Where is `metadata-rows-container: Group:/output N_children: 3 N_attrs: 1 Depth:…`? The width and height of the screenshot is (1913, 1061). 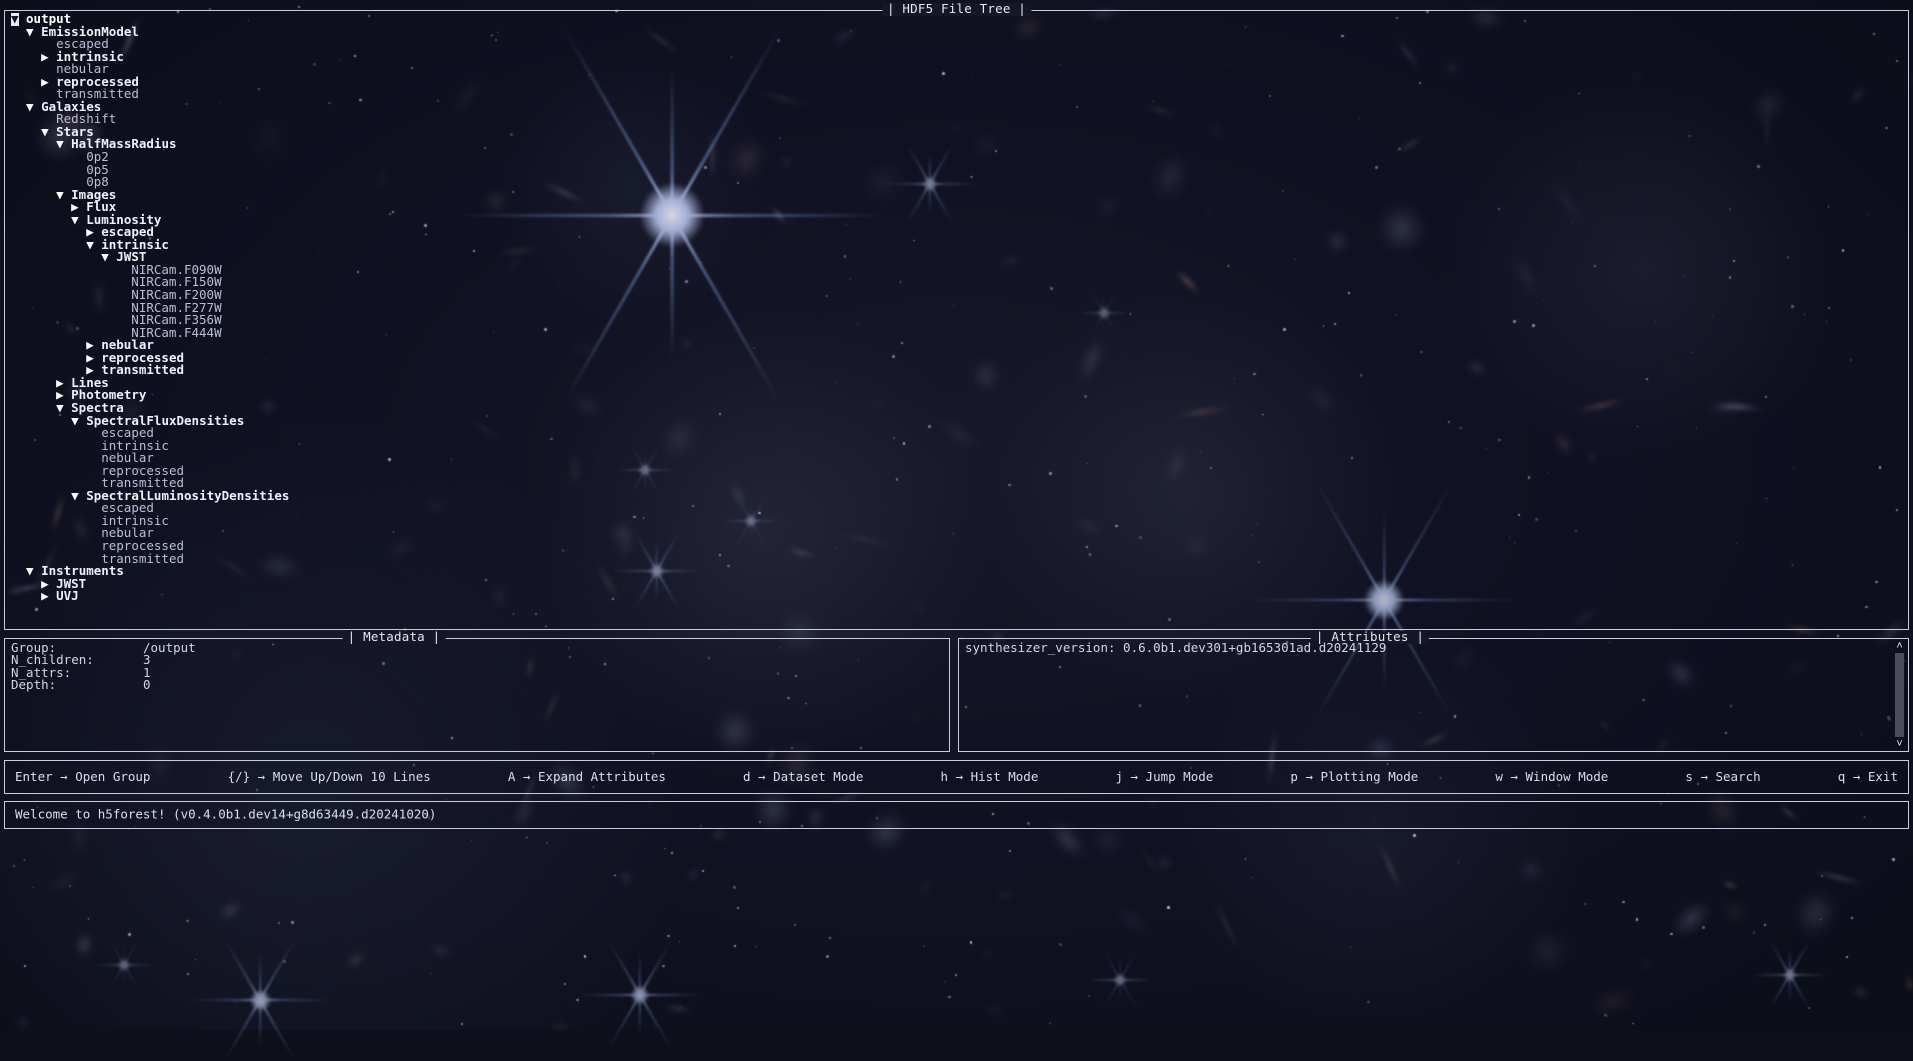 metadata-rows-container: Group:/output N_children: 3 N_attrs: 1 Depth:… is located at coordinates (477, 694).